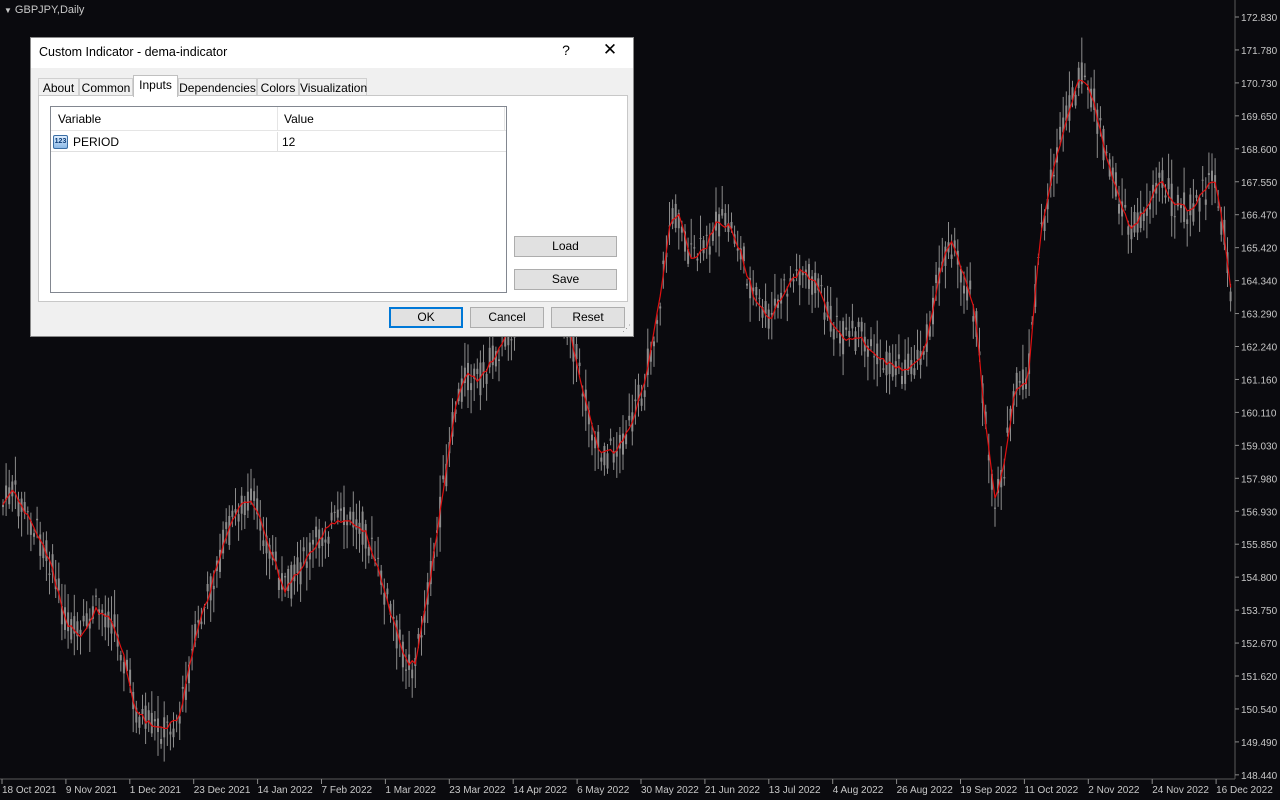 Image resolution: width=1280 pixels, height=800 pixels. Describe the element at coordinates (588, 317) in the screenshot. I see `reset-button: Reset` at that location.